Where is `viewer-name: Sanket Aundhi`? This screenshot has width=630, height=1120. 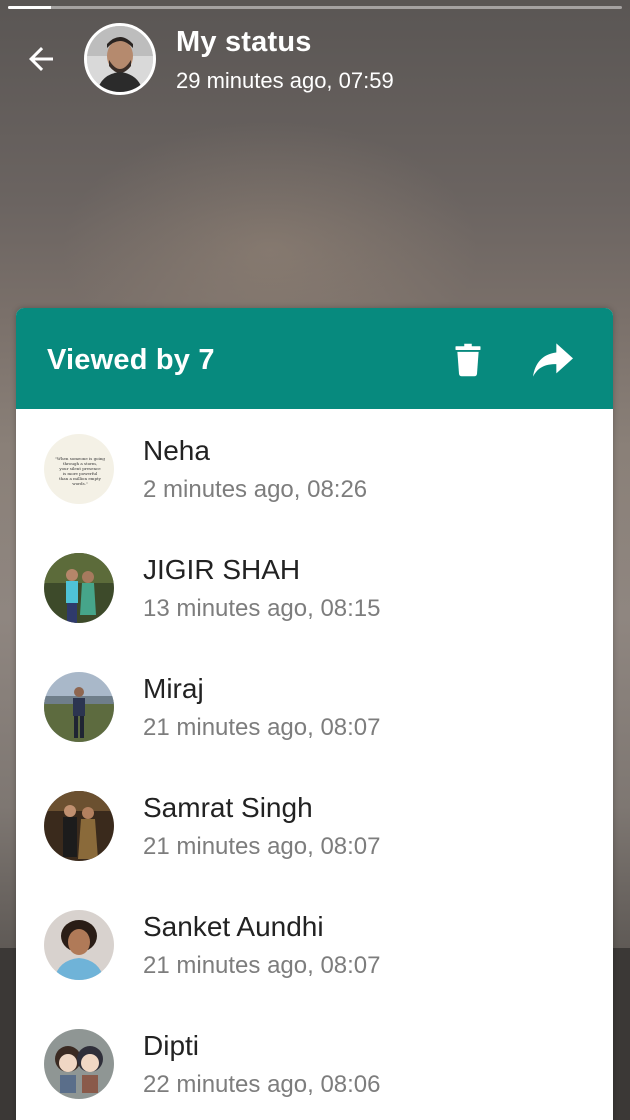
viewer-name: Sanket Aundhi is located at coordinates (233, 926).